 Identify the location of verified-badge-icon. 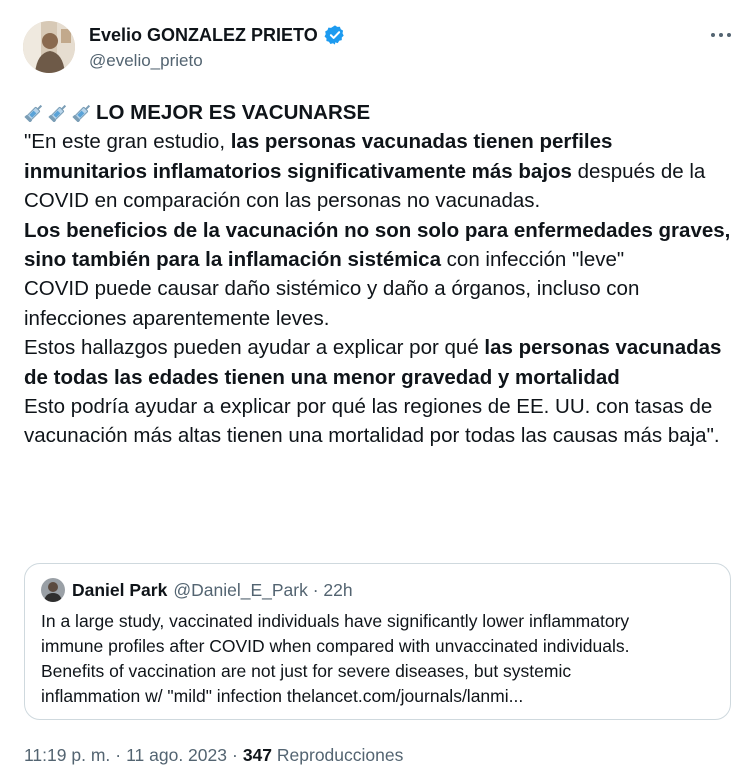
(335, 35).